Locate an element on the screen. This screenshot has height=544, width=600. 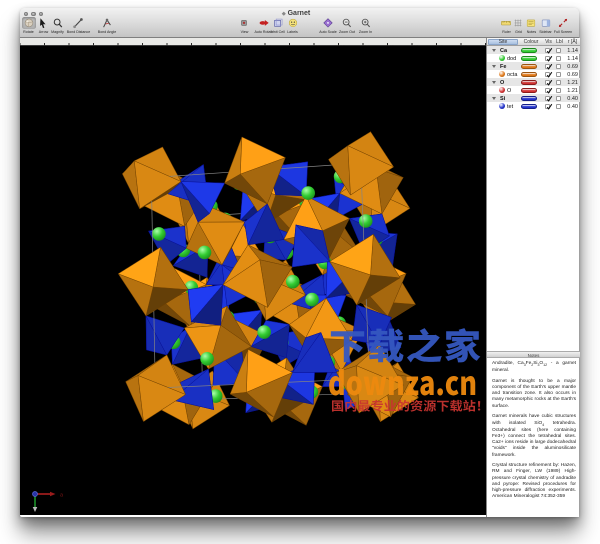
svg-text: a is located at coordinates (62, 496).